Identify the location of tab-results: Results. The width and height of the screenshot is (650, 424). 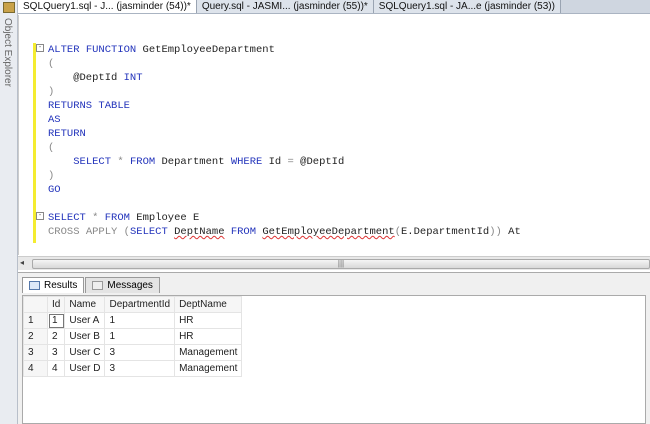
(53, 285).